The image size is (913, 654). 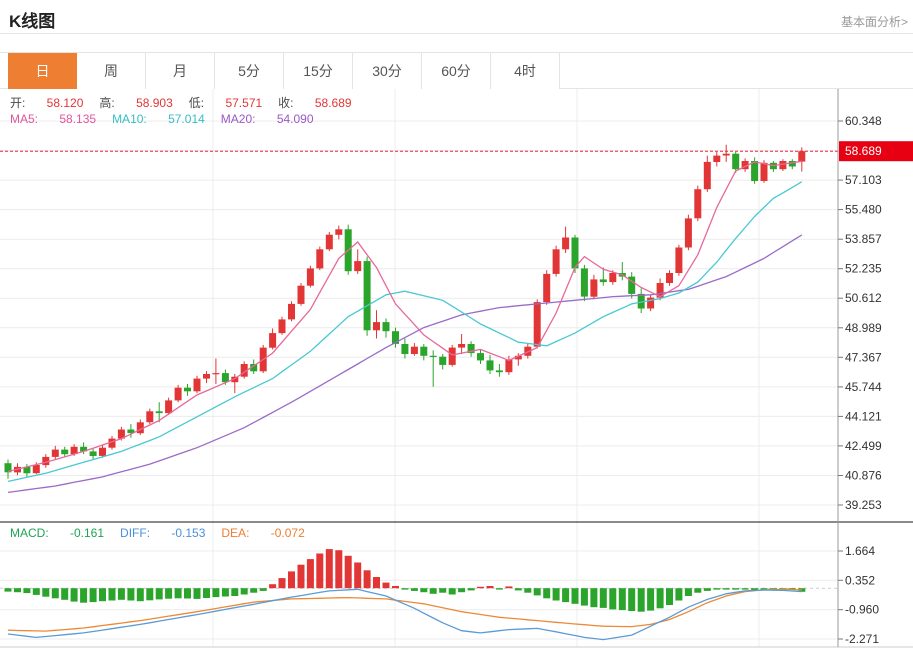 What do you see at coordinates (863, 121) in the screenshot?
I see `axis-label: 60.348` at bounding box center [863, 121].